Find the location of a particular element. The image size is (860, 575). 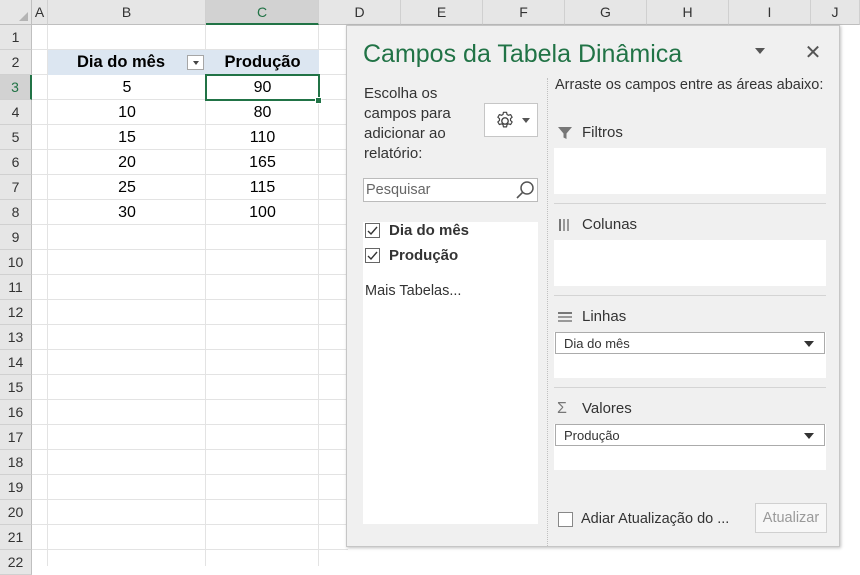

tools-gear-button is located at coordinates (511, 120).